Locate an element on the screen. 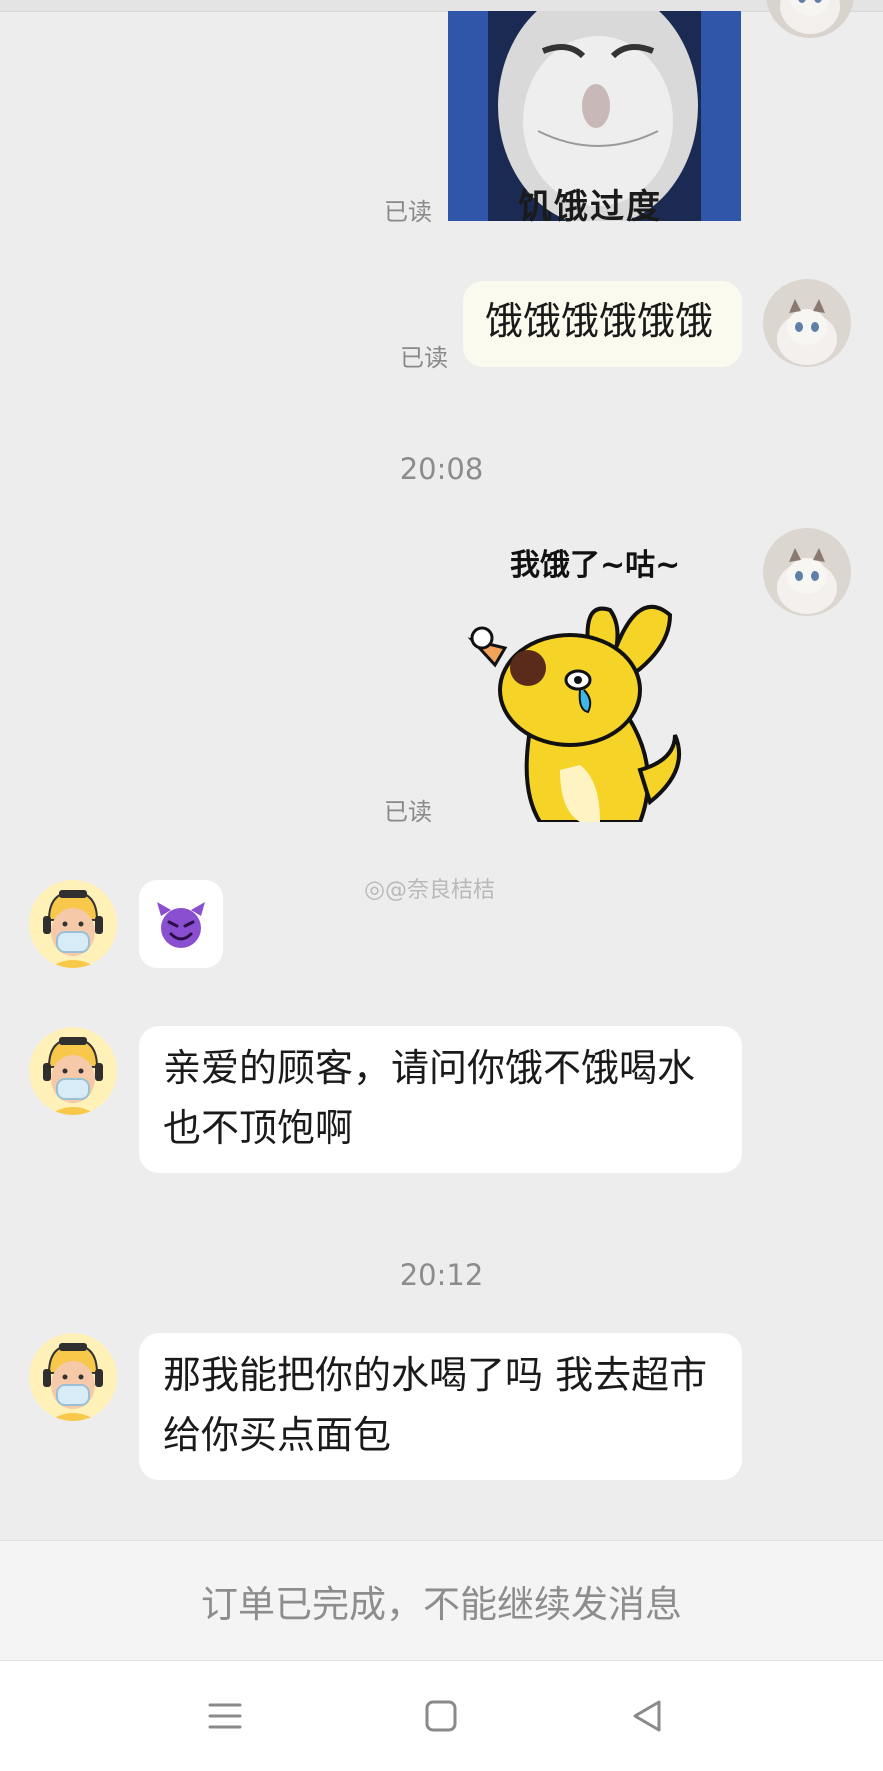 Image resolution: width=883 pixels, height=1771 pixels. back-button is located at coordinates (648, 1716).